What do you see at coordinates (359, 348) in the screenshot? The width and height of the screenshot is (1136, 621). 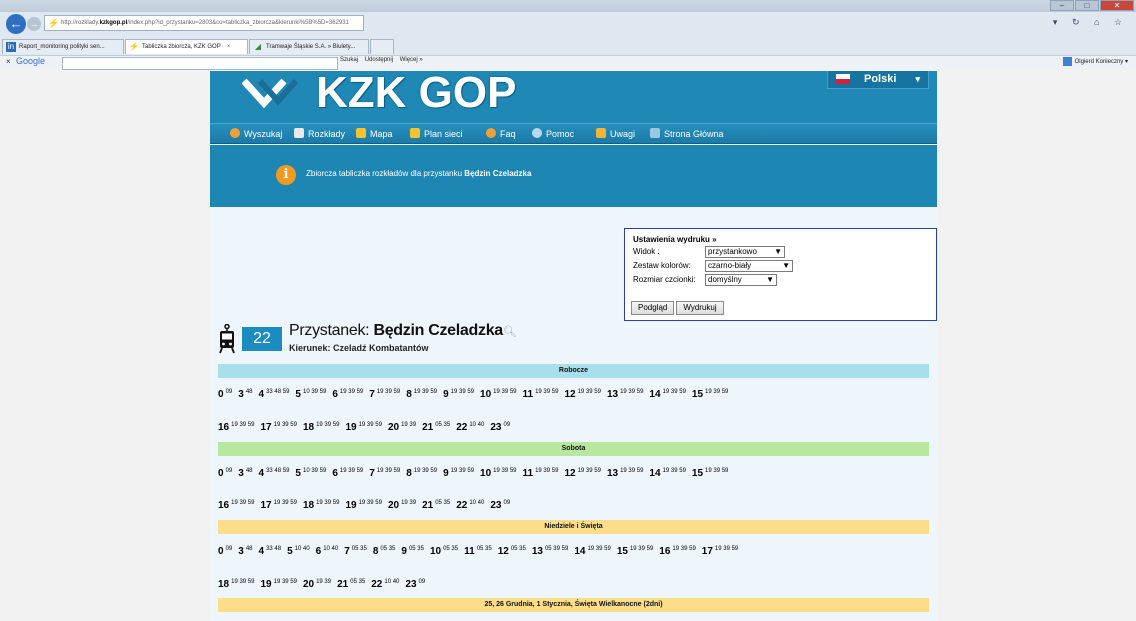 I see `stop-direction: Kierunek: Czeladź Kombatantów` at bounding box center [359, 348].